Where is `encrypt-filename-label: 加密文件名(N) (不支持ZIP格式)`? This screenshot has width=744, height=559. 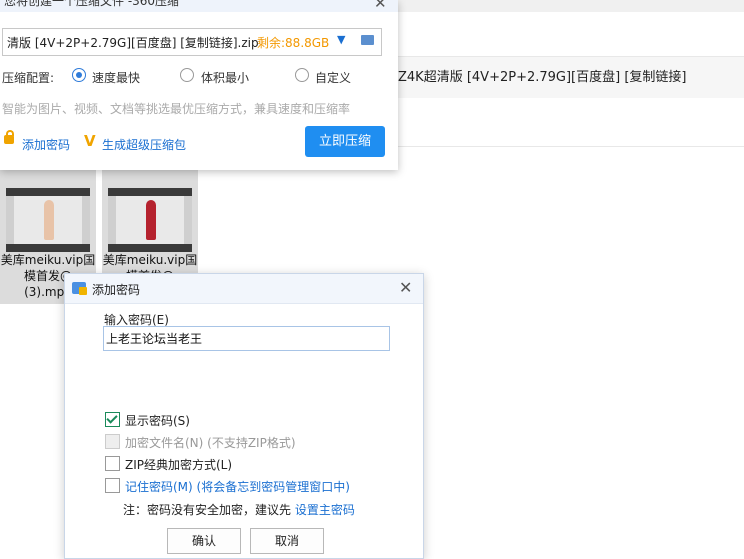
encrypt-filename-label: 加密文件名(N) (不支持ZIP格式) is located at coordinates (210, 443).